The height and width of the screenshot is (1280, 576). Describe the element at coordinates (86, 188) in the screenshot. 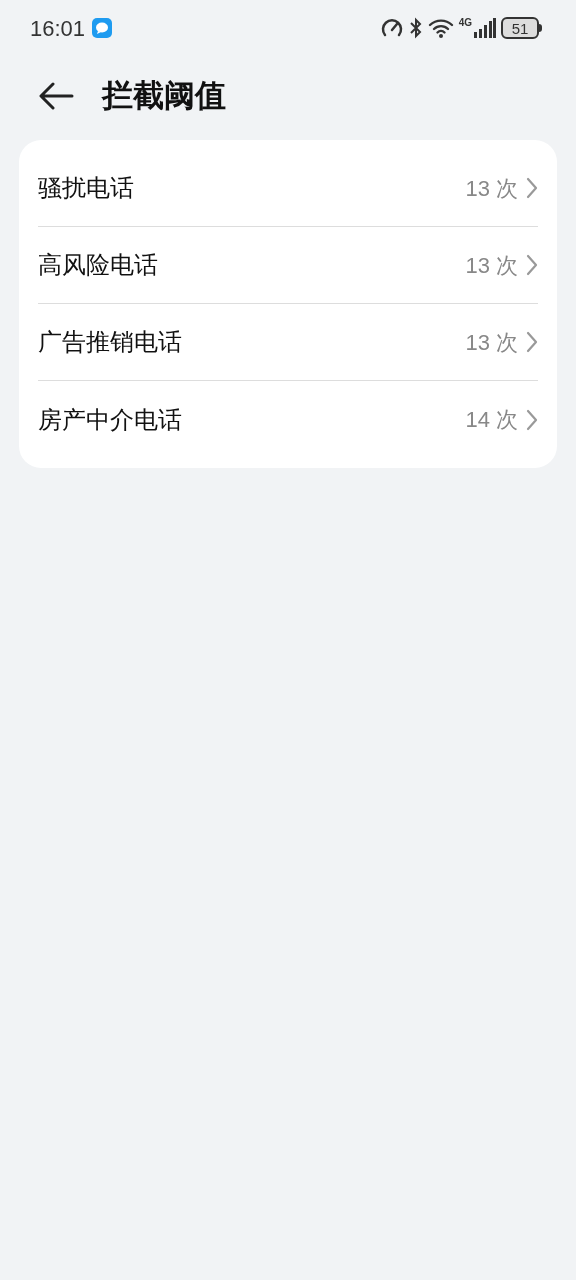

I see `item-label: 骚扰电话` at that location.